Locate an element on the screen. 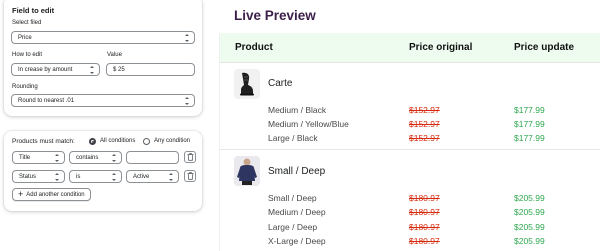 This screenshot has width=600, height=251. condition-value-input is located at coordinates (152, 157).